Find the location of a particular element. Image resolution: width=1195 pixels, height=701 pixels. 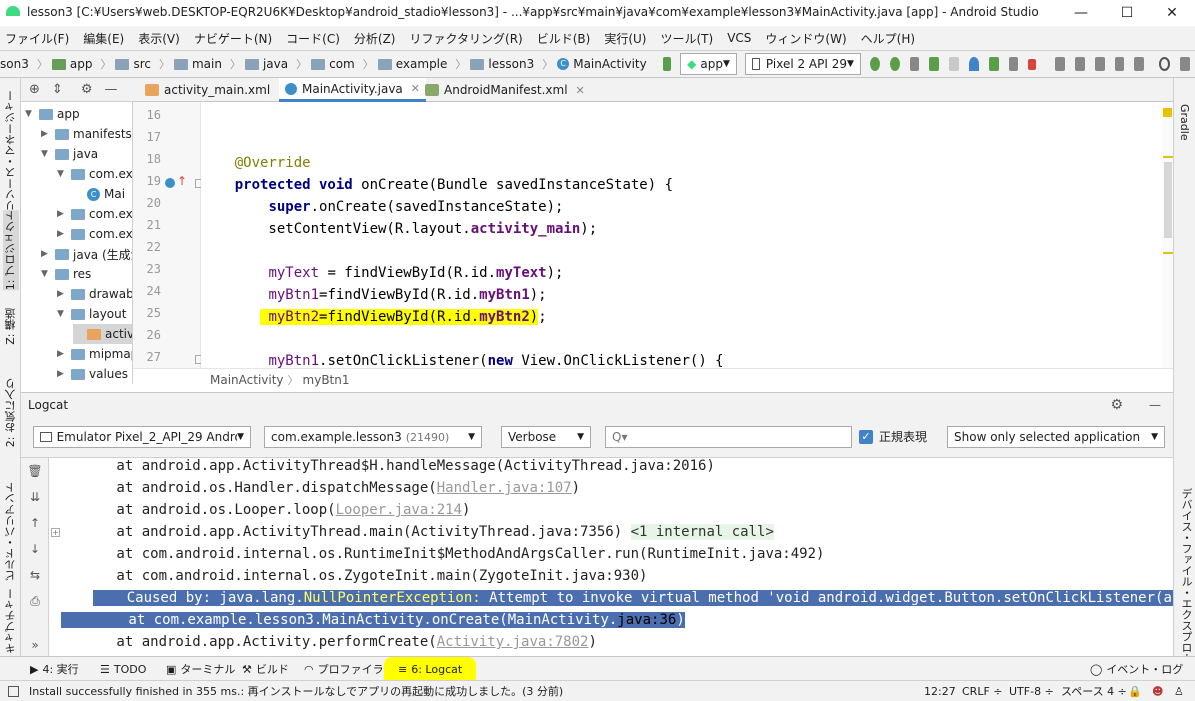

attach-process-icon is located at coordinates (993, 64).